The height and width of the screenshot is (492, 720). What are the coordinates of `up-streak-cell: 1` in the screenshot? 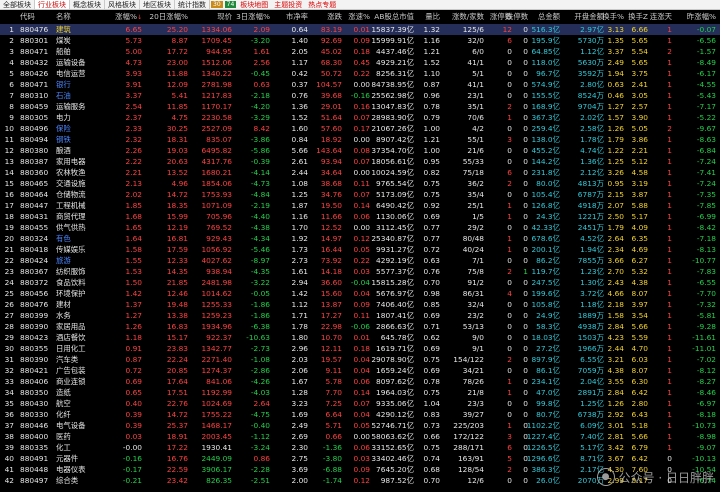 It's located at (669, 447).